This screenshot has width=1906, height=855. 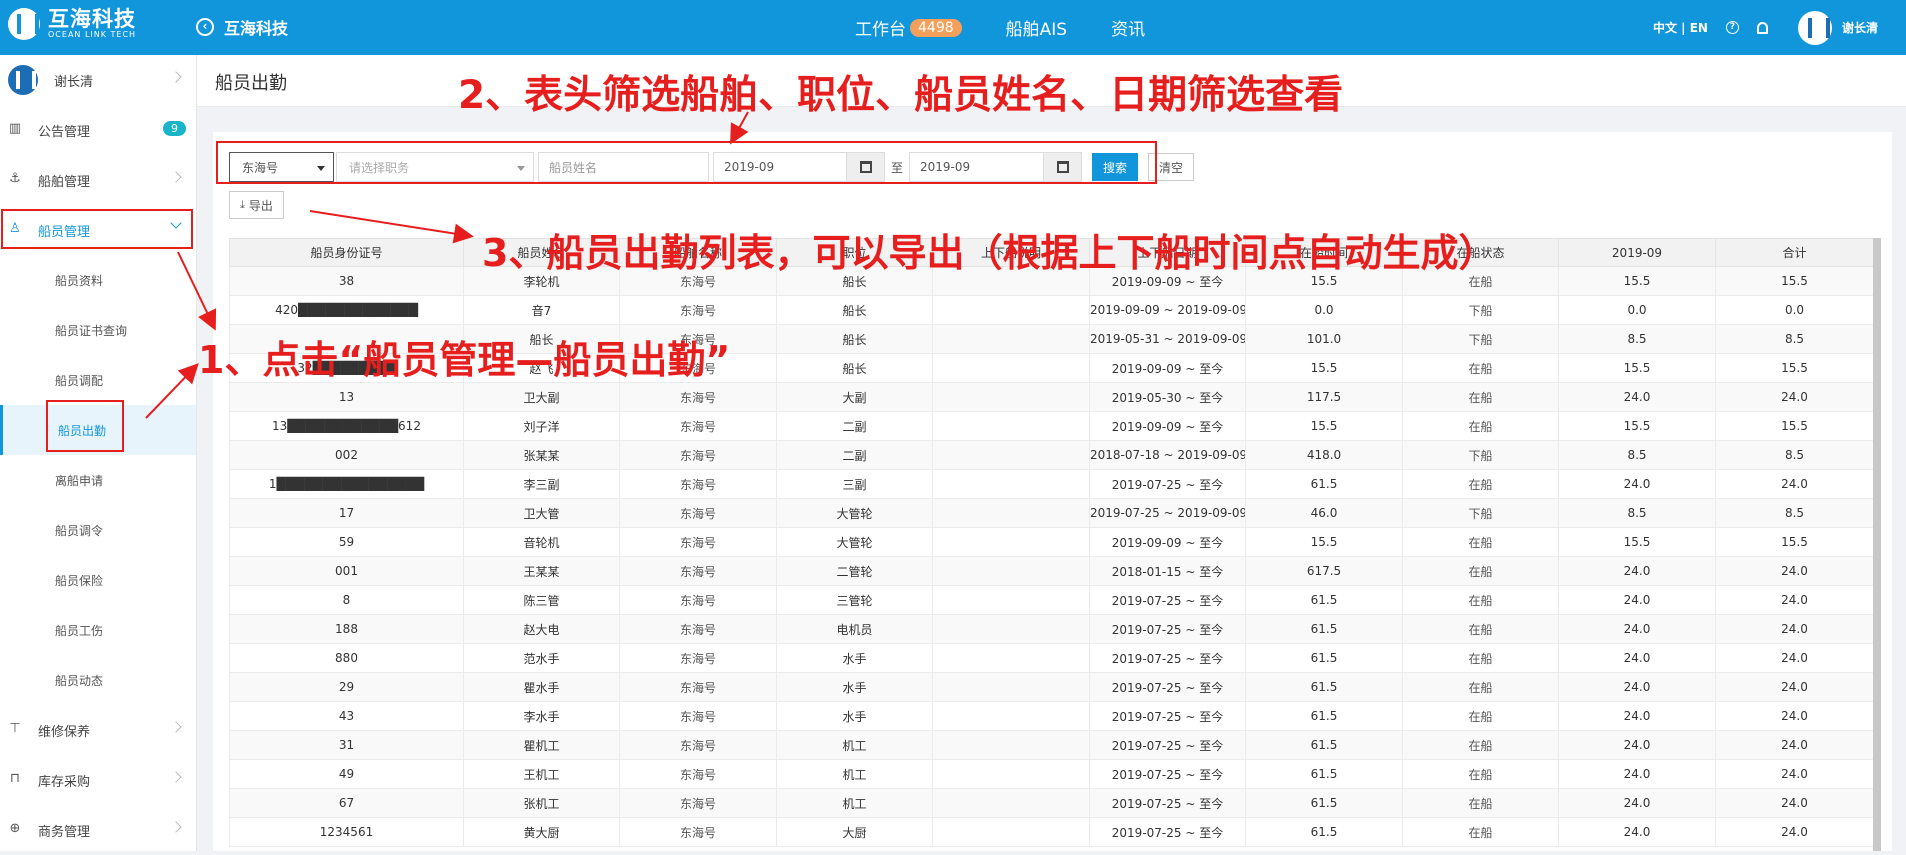 What do you see at coordinates (1051, 600) in the screenshot?
I see `table-row: 8 陈三管 东海号 三管轮 2019-07-25 ~ 至今 61.5 在船 24.0 24.0` at bounding box center [1051, 600].